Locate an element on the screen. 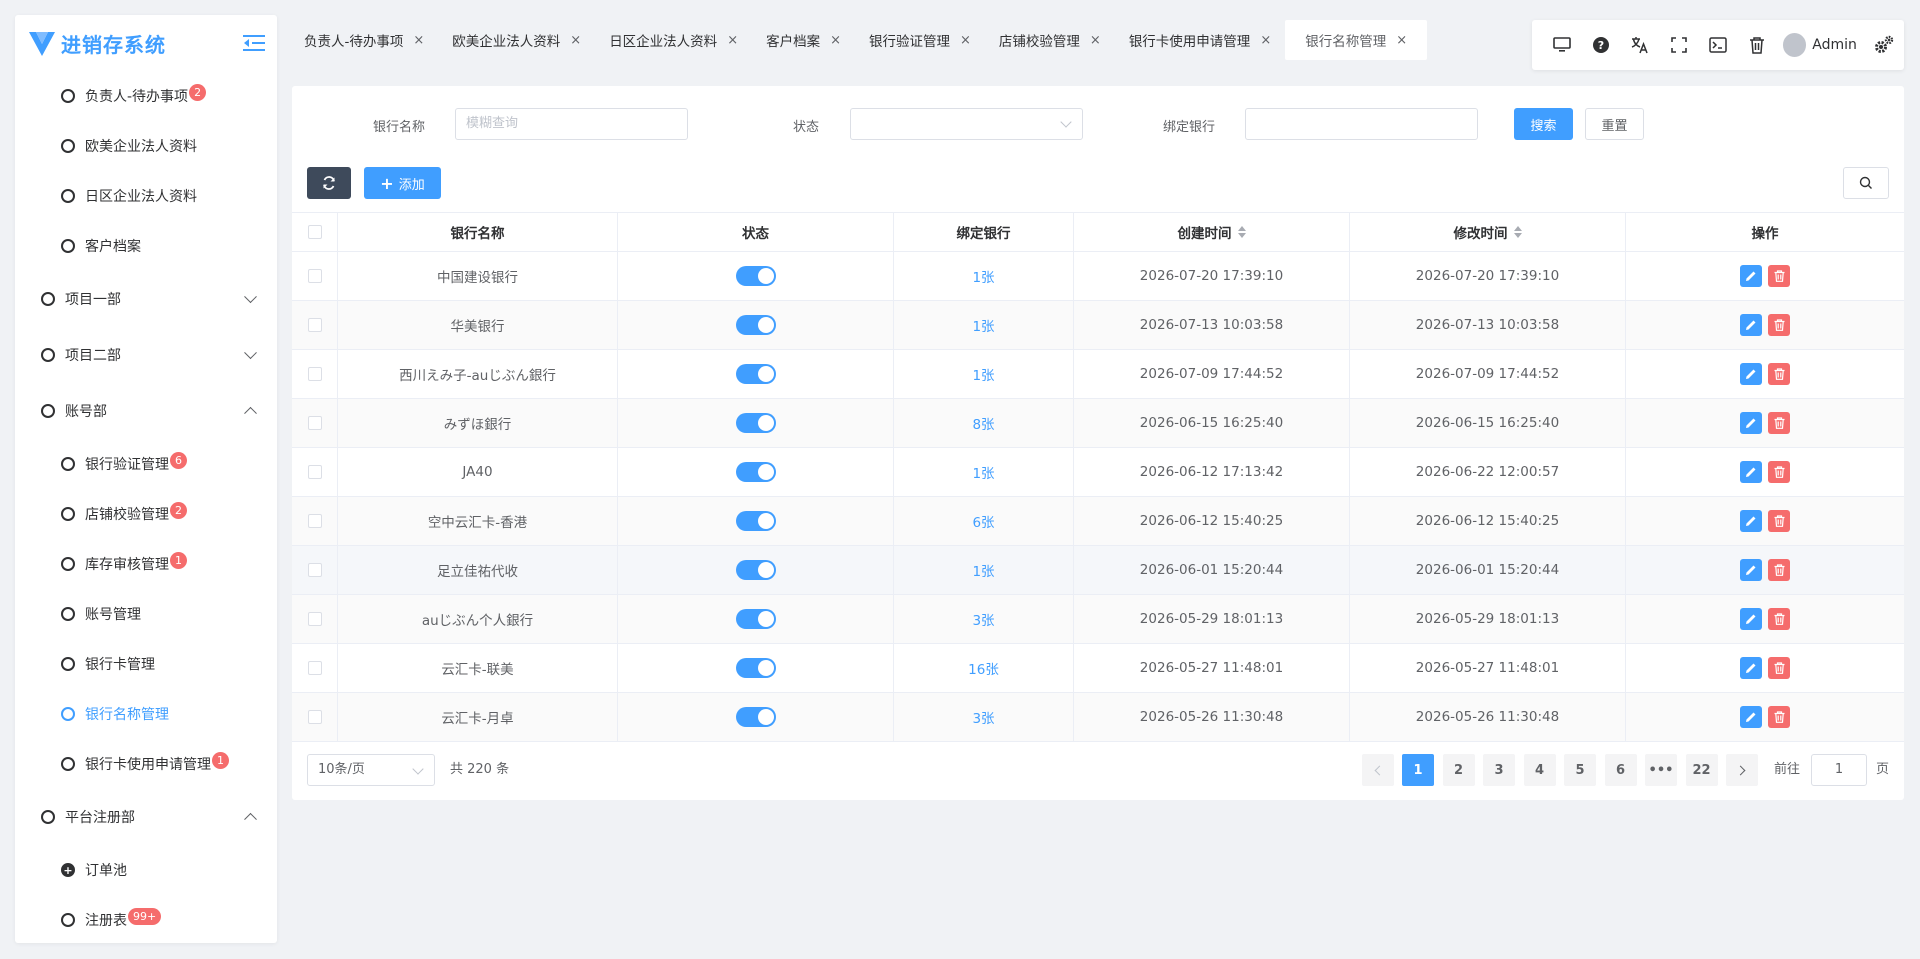 The image size is (1920, 959). page-button: 3 is located at coordinates (1499, 770).